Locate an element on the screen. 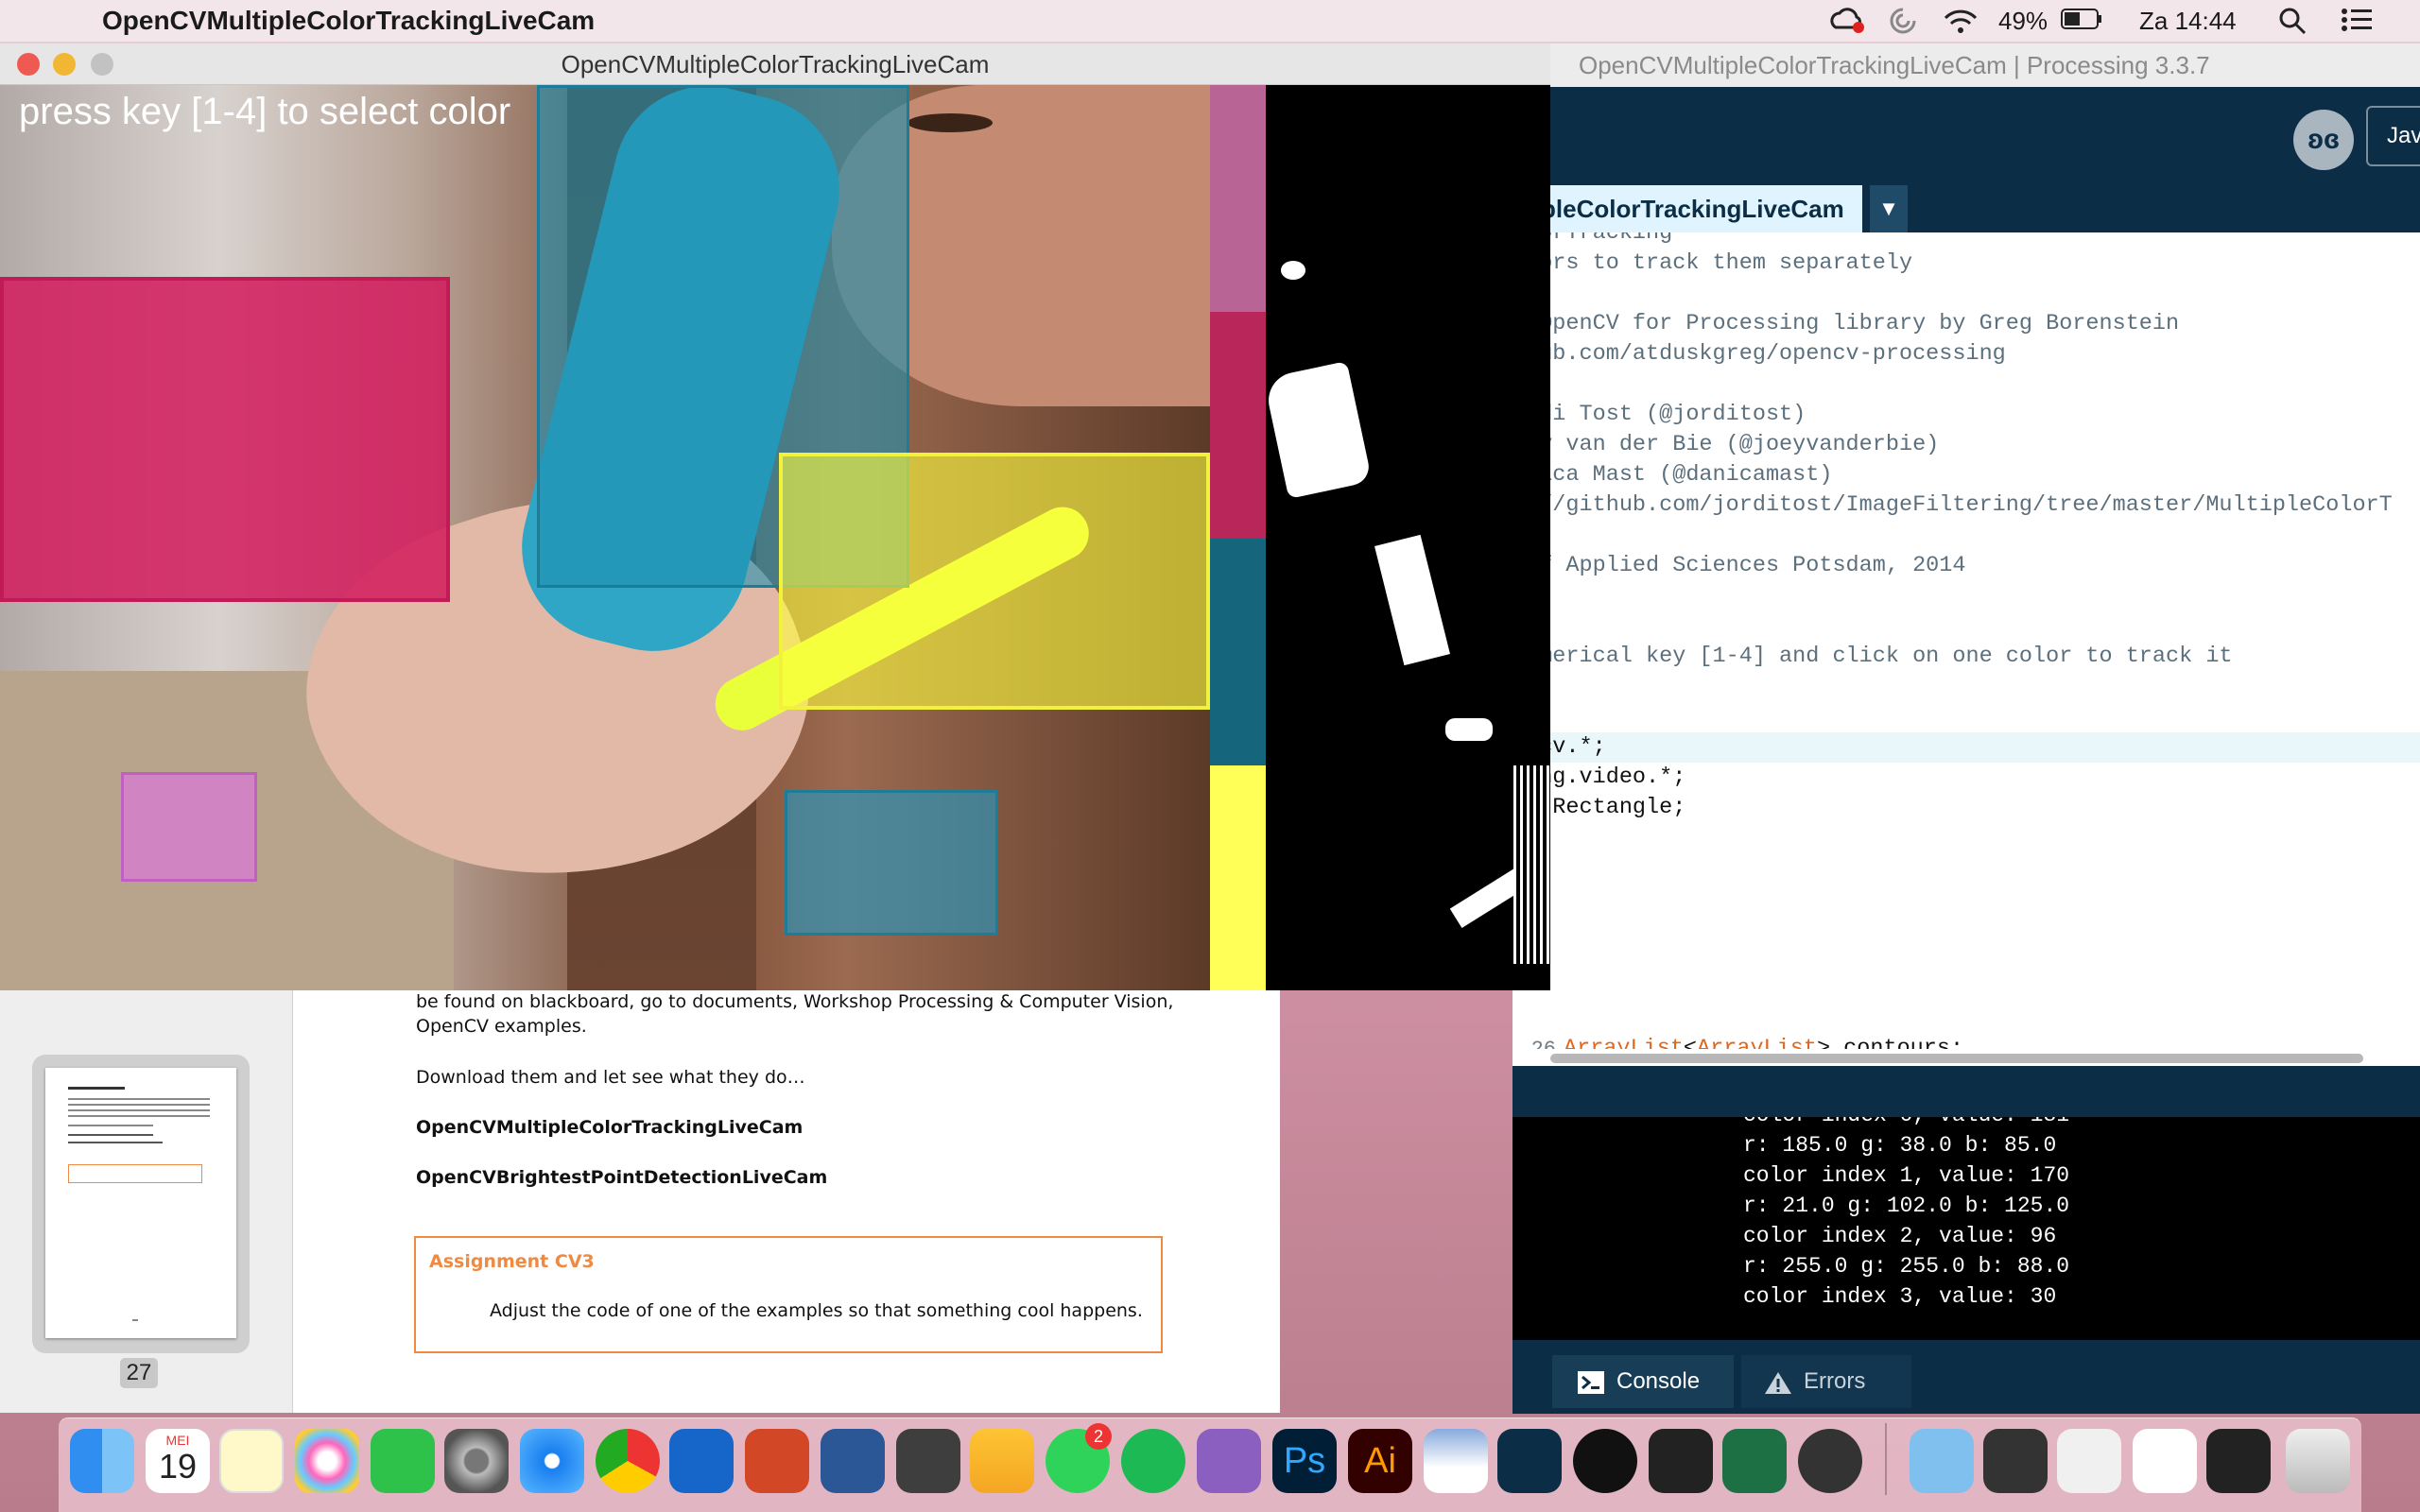 This screenshot has width=2420, height=1512. chrome-icon is located at coordinates (628, 1461).